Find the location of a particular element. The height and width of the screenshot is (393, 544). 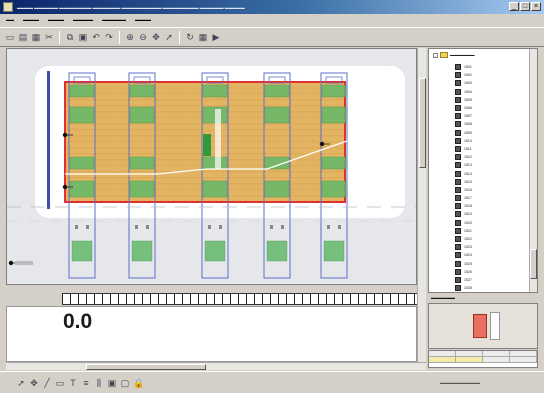

menu-item-4: ▬▬▬▬▬ is located at coordinates (83, 19).